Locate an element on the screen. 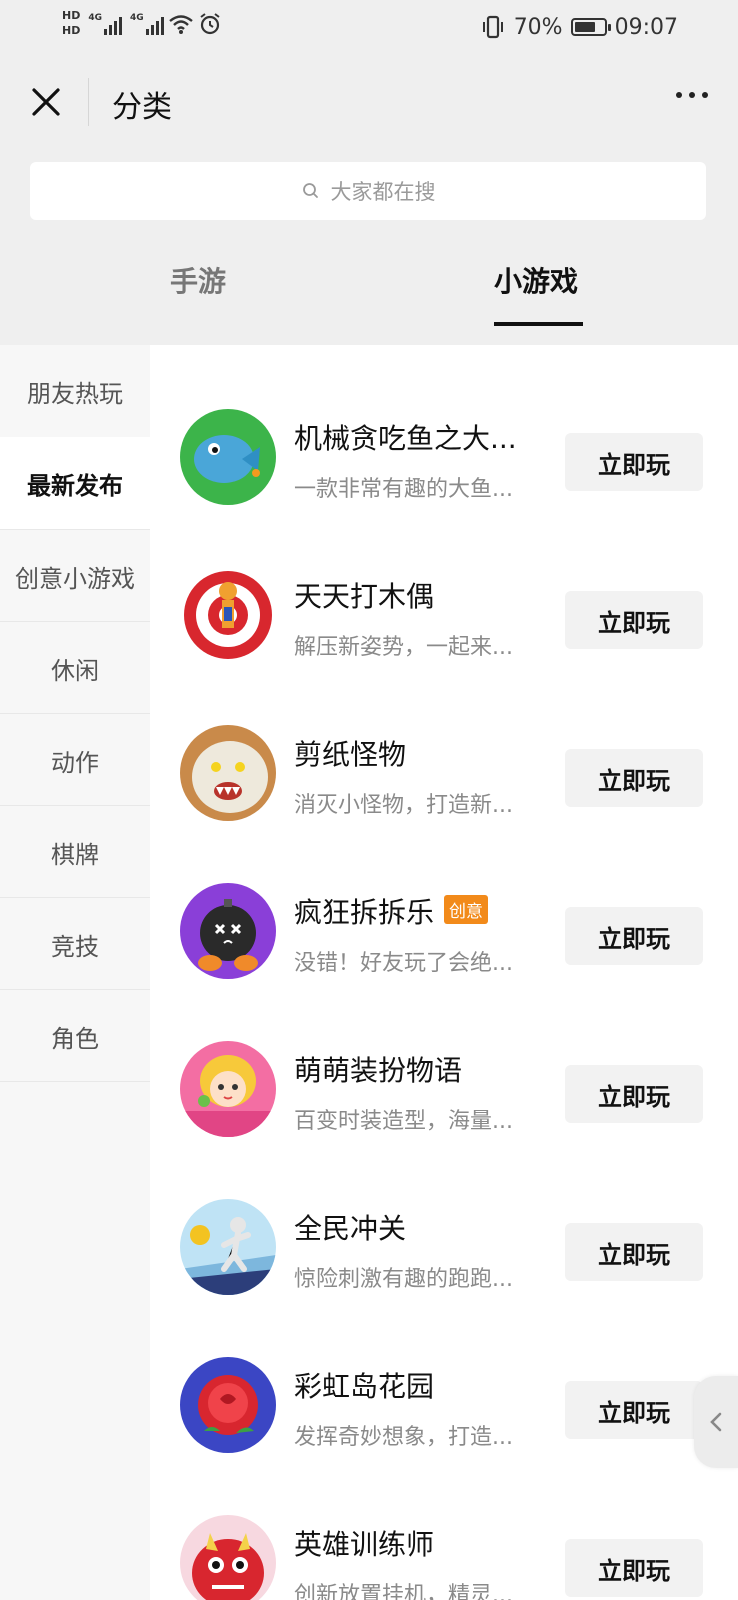 The width and height of the screenshot is (738, 1600). puppet-game-icon is located at coordinates (228, 615).